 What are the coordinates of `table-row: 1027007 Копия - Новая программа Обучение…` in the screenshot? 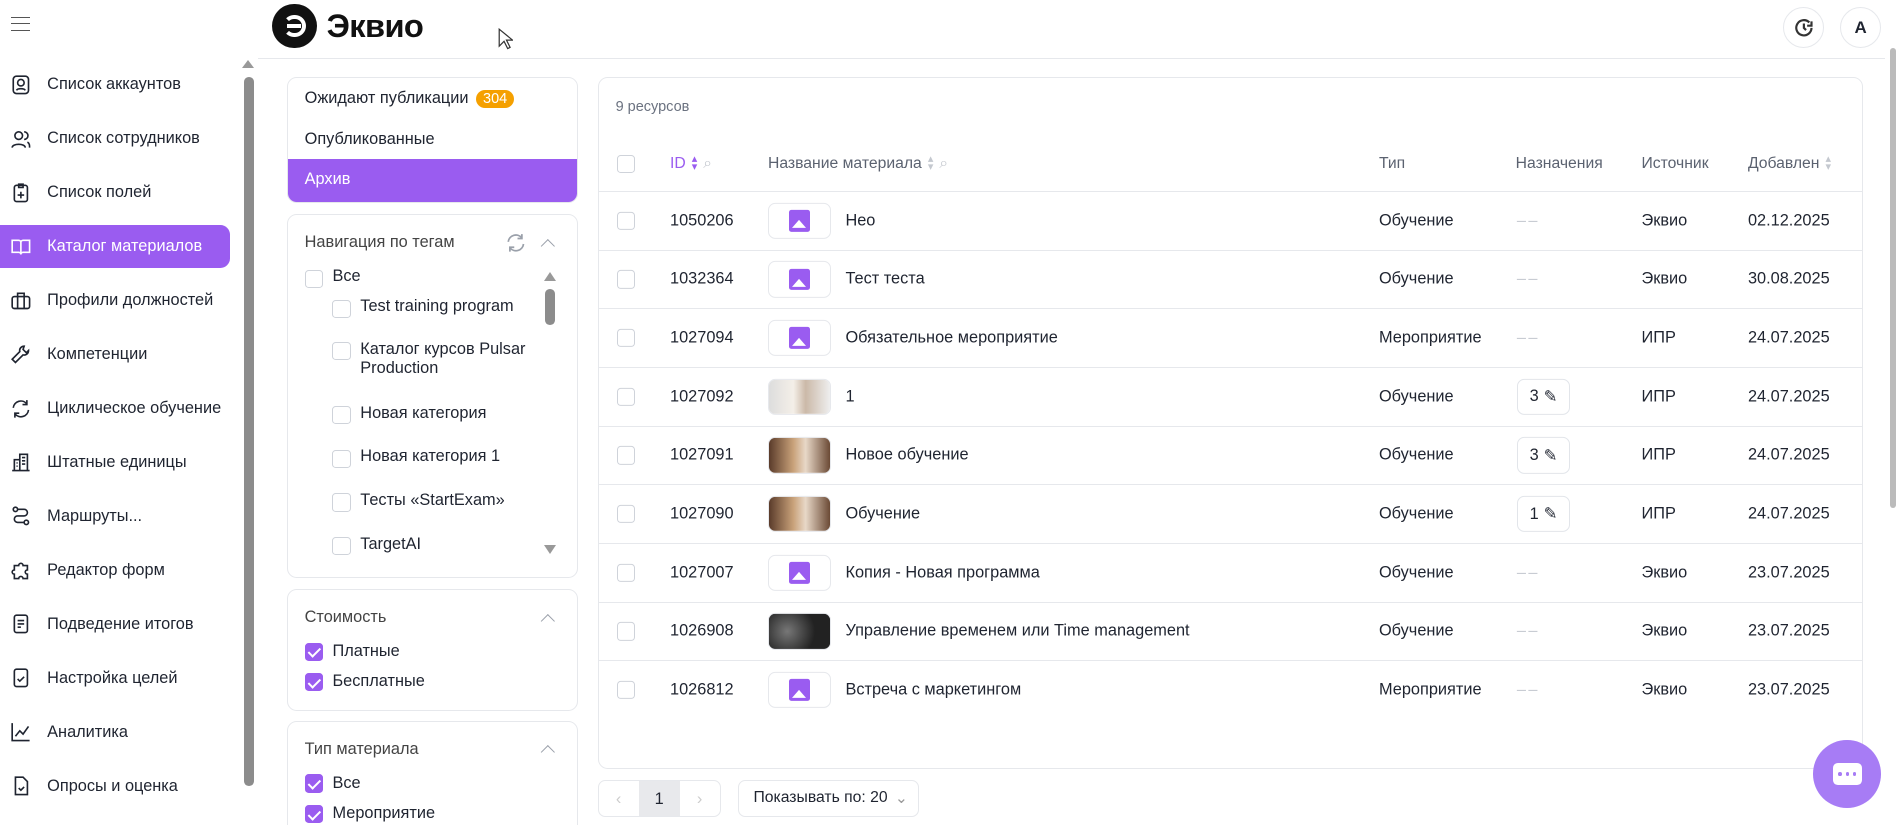 It's located at (1230, 572).